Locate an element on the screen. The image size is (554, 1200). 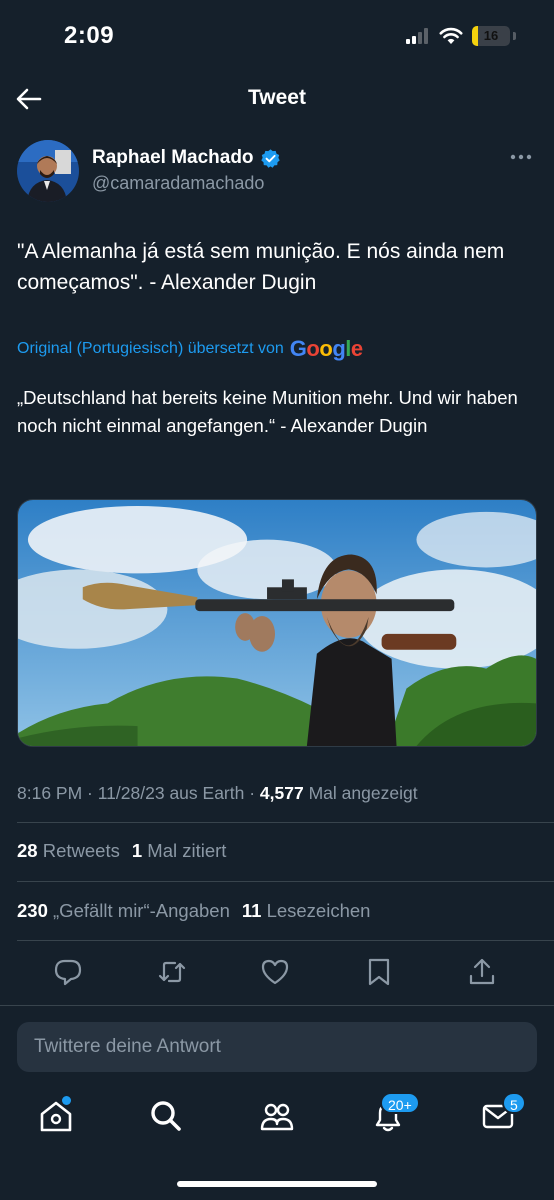
author-name: Raphael Machado is located at coordinates (173, 158).